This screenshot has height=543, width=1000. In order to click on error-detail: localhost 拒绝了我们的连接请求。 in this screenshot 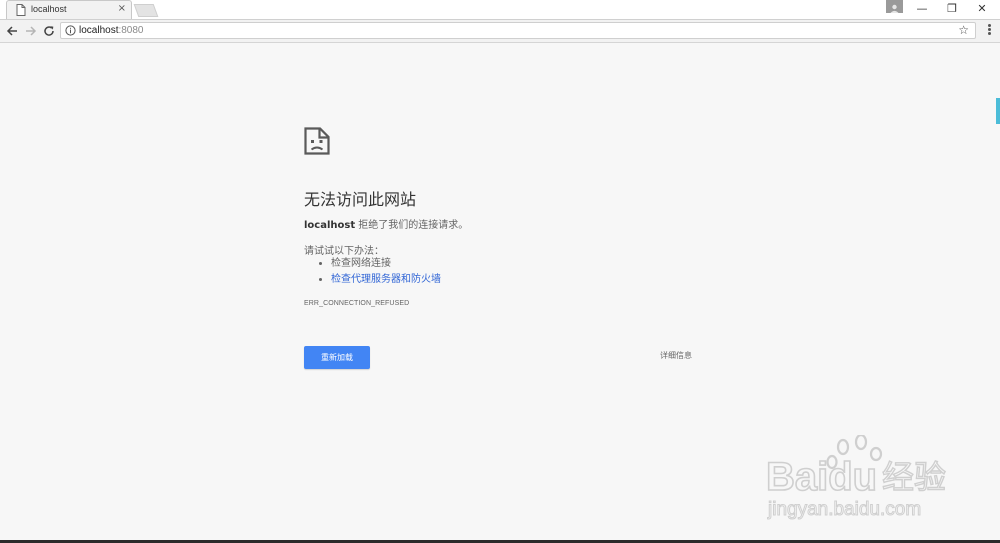, I will do `click(386, 223)`.